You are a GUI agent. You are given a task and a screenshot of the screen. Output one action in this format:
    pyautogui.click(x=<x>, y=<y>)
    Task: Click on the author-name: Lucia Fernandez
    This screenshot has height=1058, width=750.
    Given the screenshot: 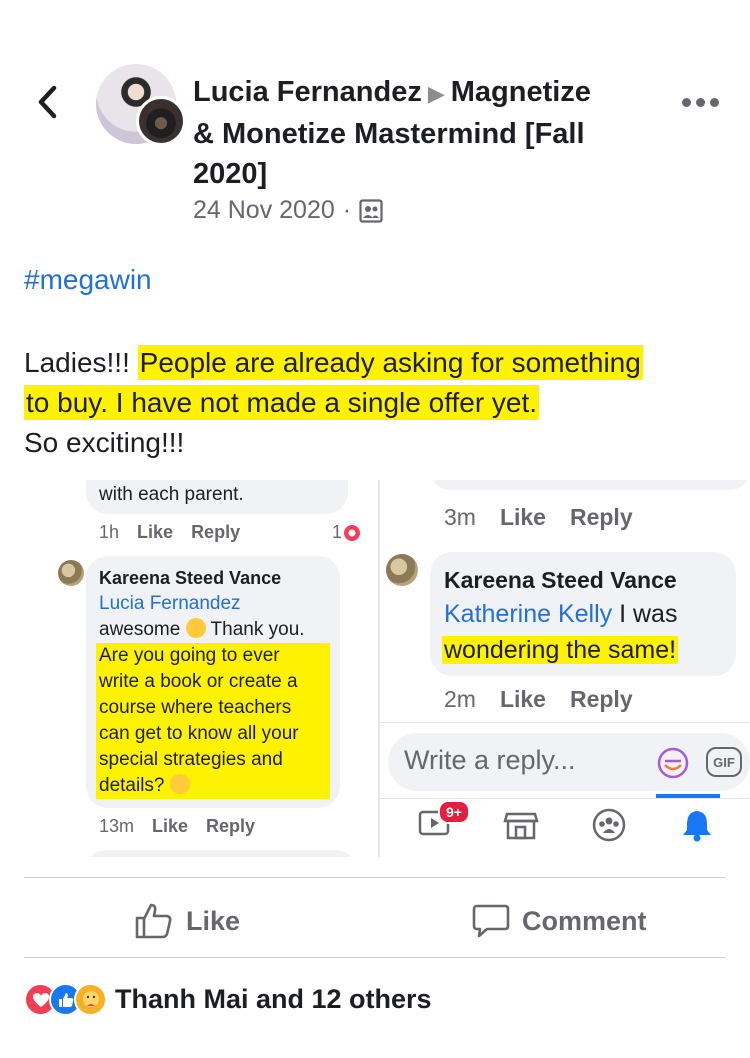 What is the action you would take?
    pyautogui.click(x=307, y=92)
    